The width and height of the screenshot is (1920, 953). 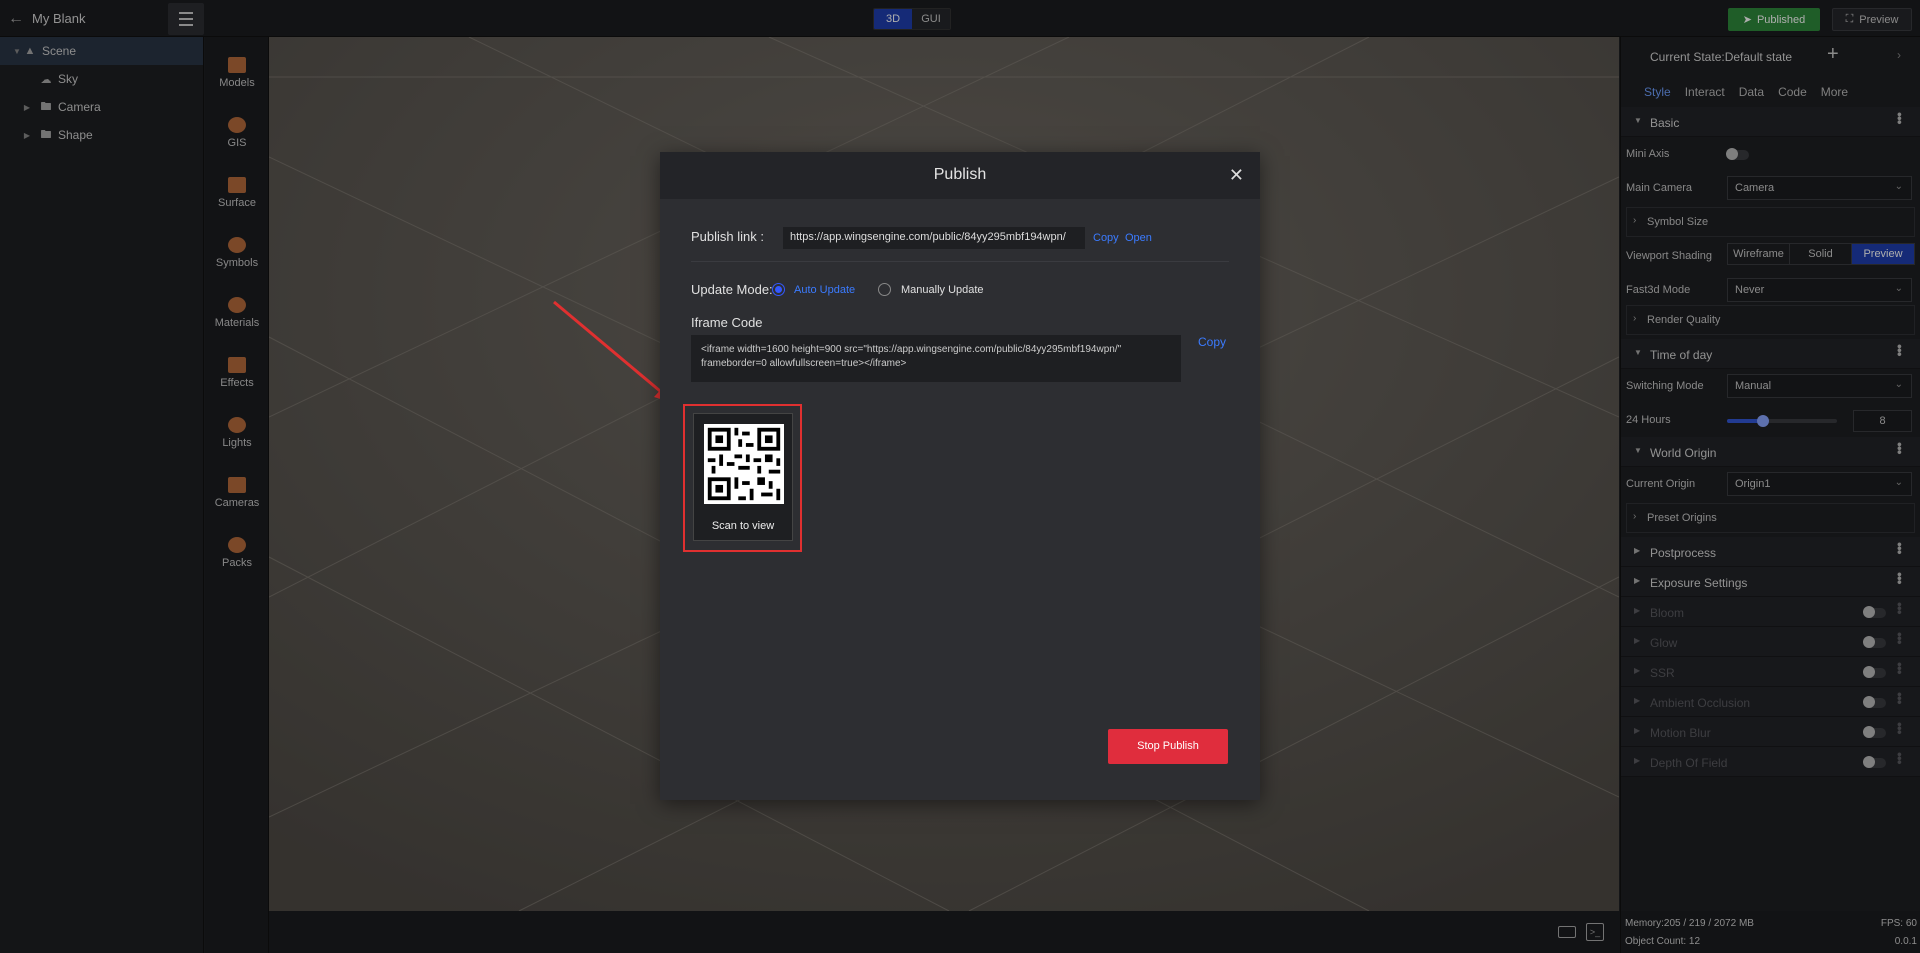 What do you see at coordinates (1138, 238) in the screenshot?
I see `open-link-button: Open` at bounding box center [1138, 238].